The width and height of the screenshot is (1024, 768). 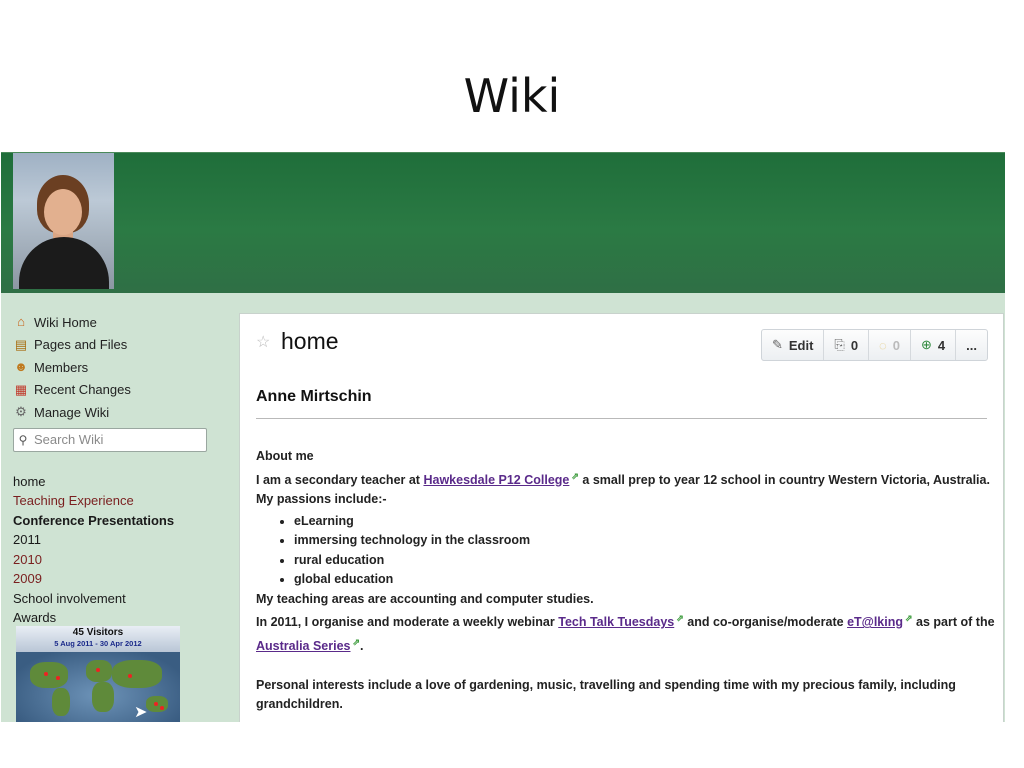 What do you see at coordinates (21, 412) in the screenshot?
I see `gear-icon: ⚙` at bounding box center [21, 412].